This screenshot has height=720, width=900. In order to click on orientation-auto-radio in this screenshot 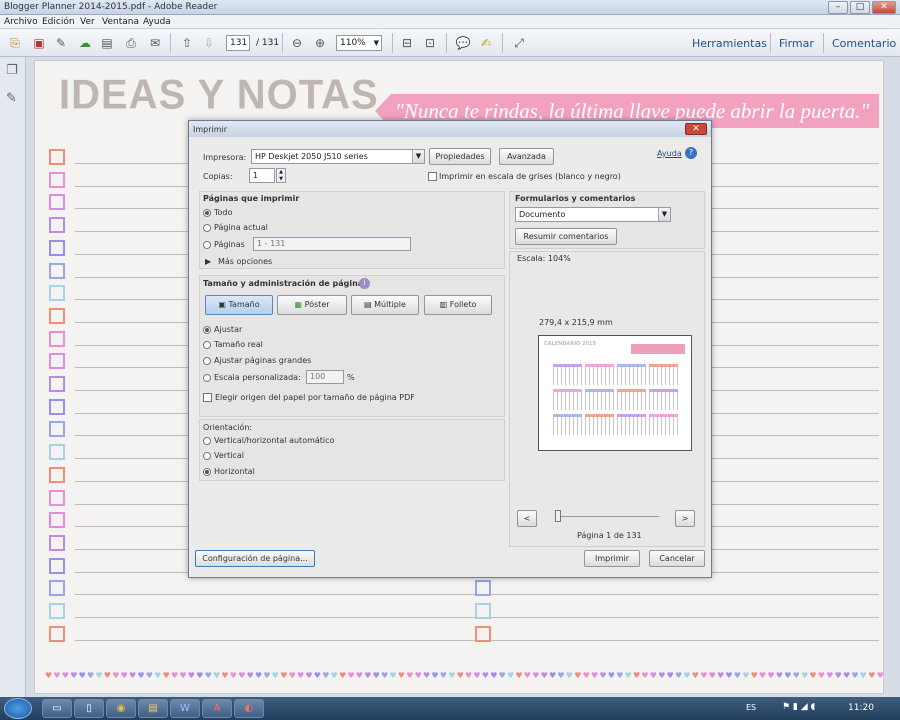, I will do `click(207, 441)`.